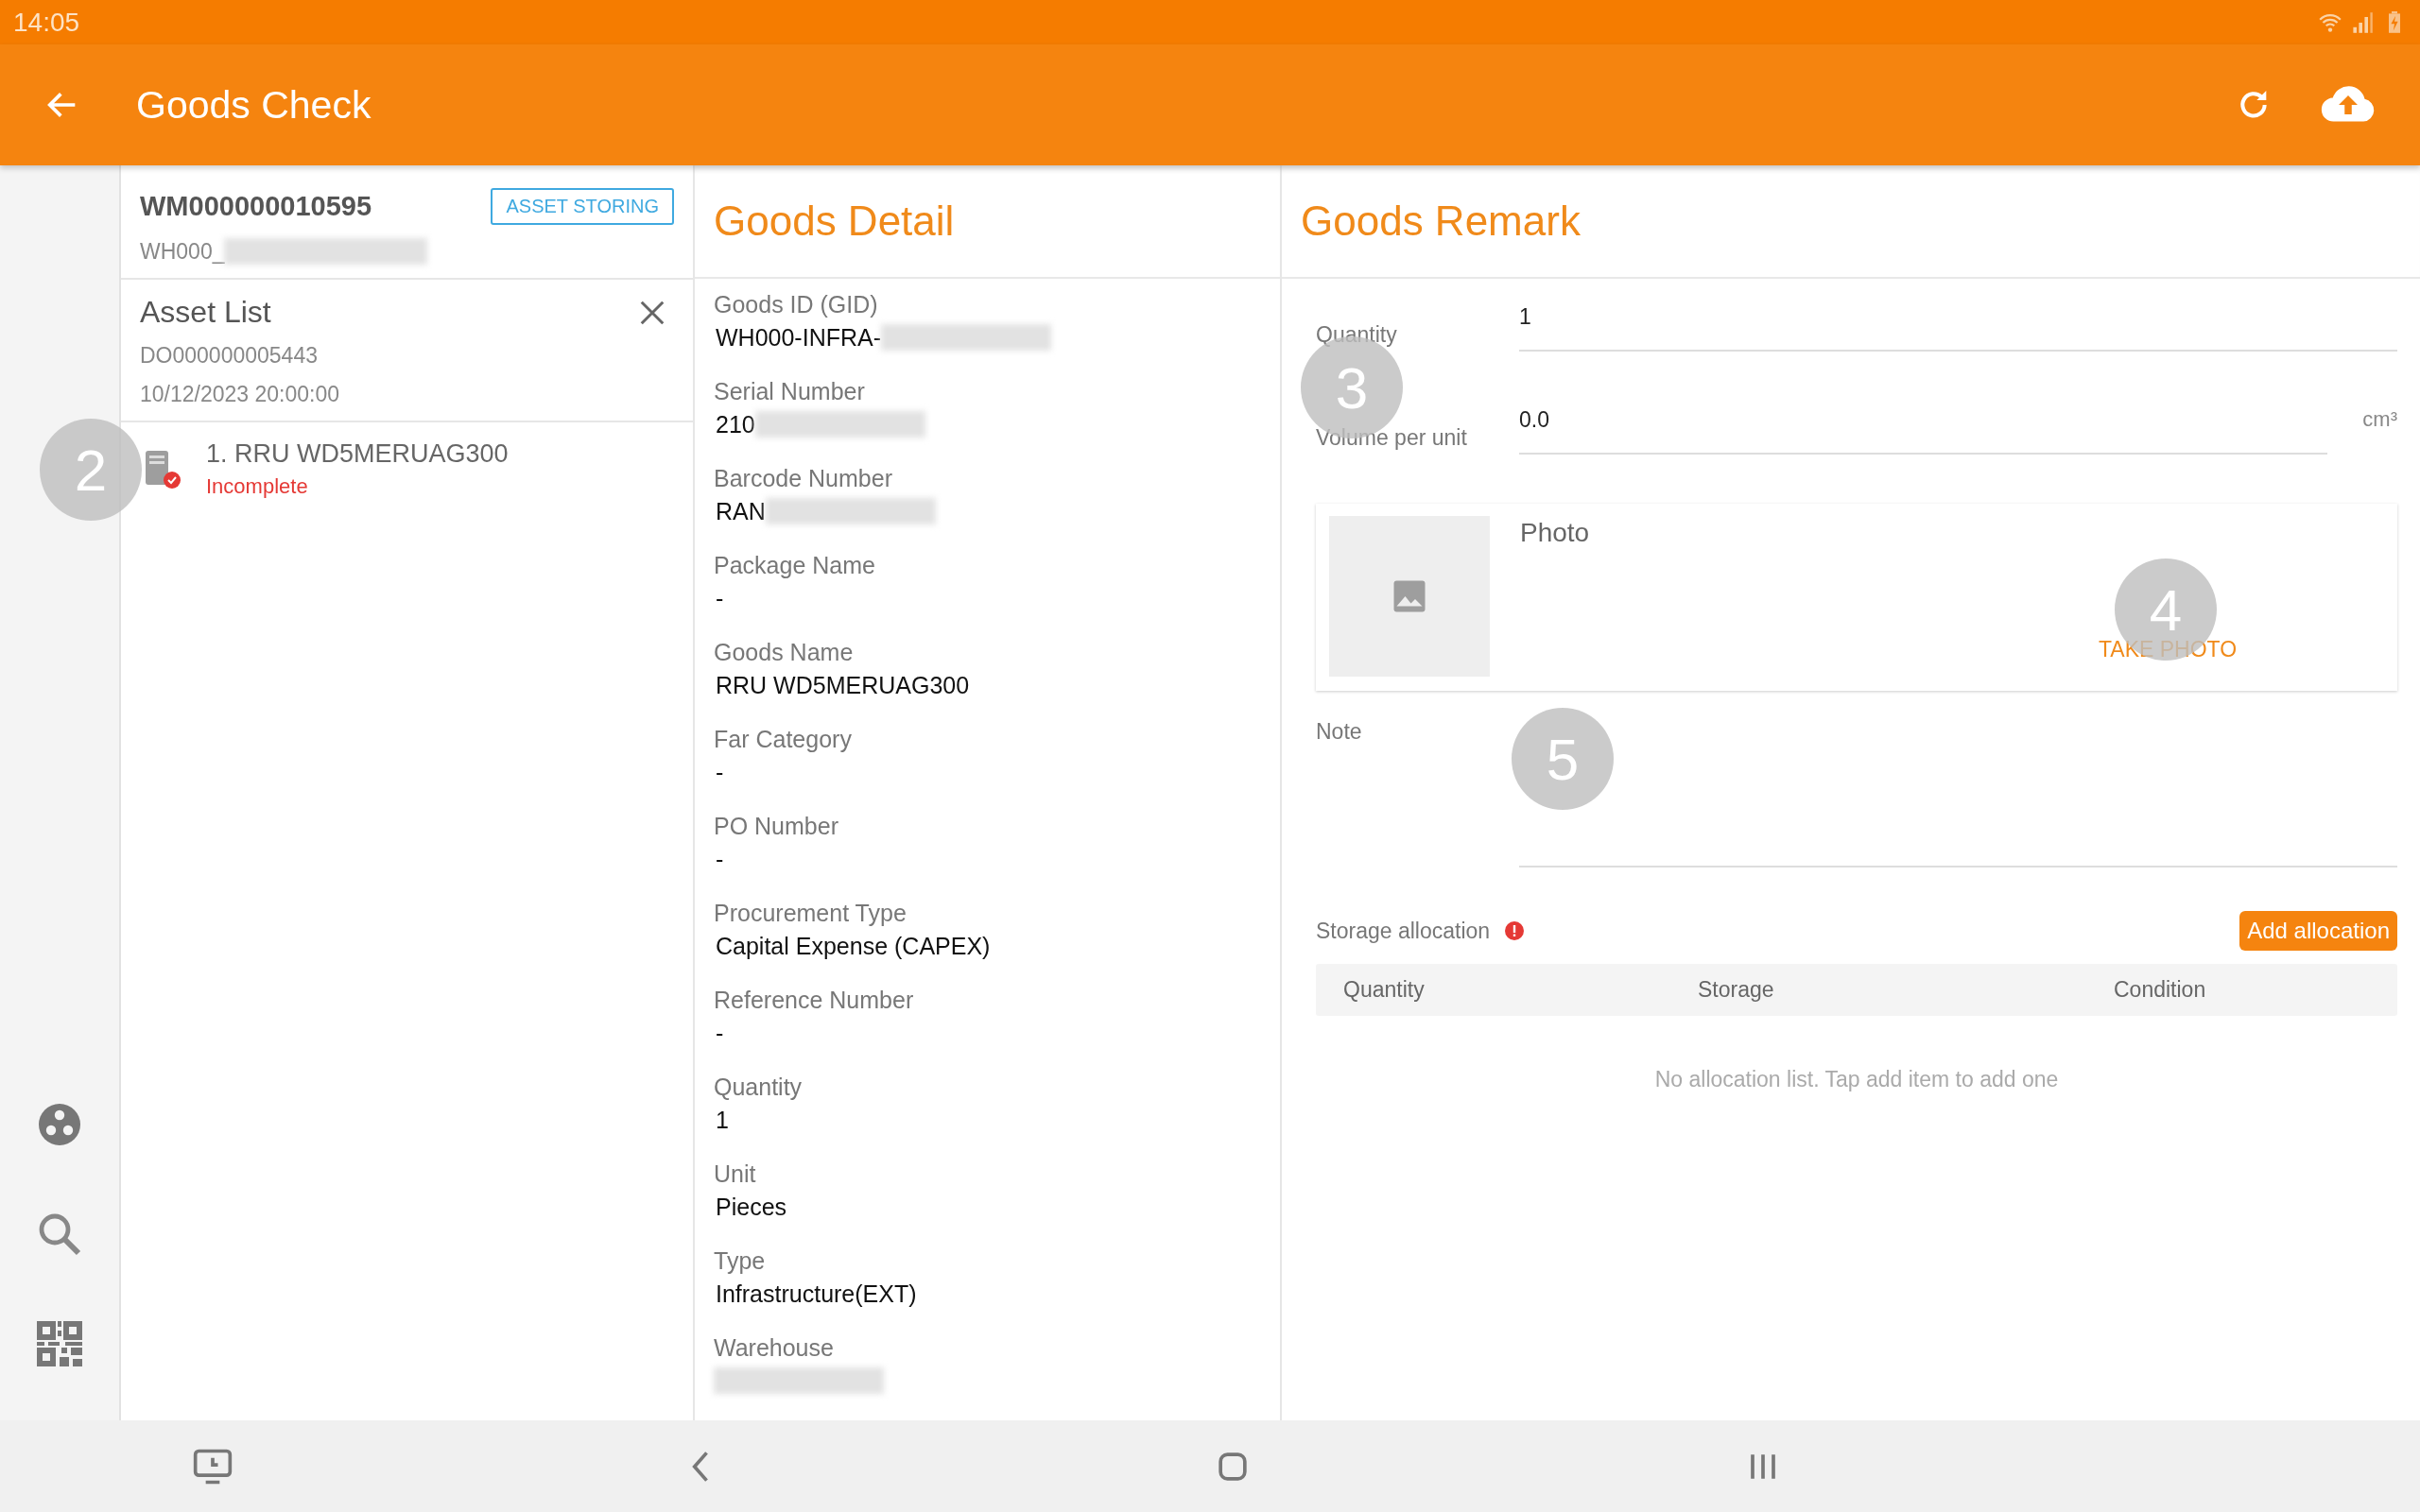 This screenshot has width=2420, height=1512. Describe the element at coordinates (722, 1120) in the screenshot. I see `field-value: 1` at that location.